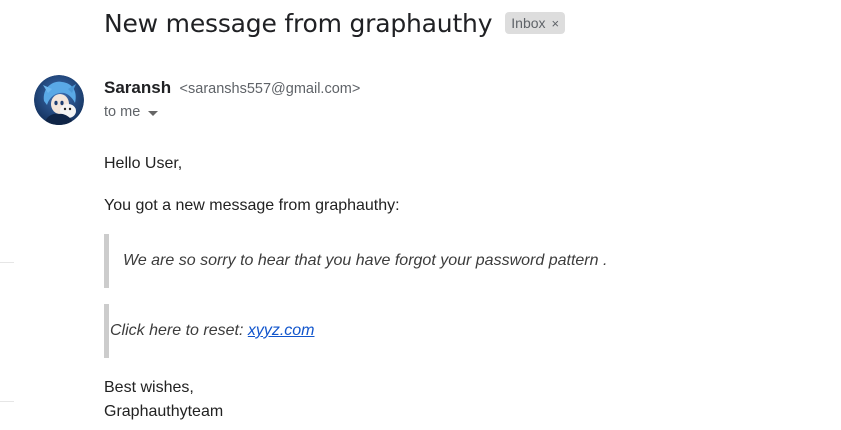 Image resolution: width=841 pixels, height=430 pixels. I want to click on email-subject: New message from graphauthy, so click(298, 23).